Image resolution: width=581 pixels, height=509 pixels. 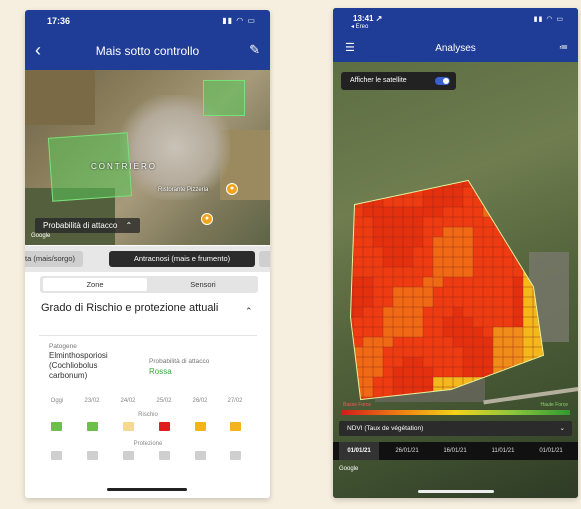 I want to click on satellite-toggle: Afficher le satellite, so click(x=398, y=81).